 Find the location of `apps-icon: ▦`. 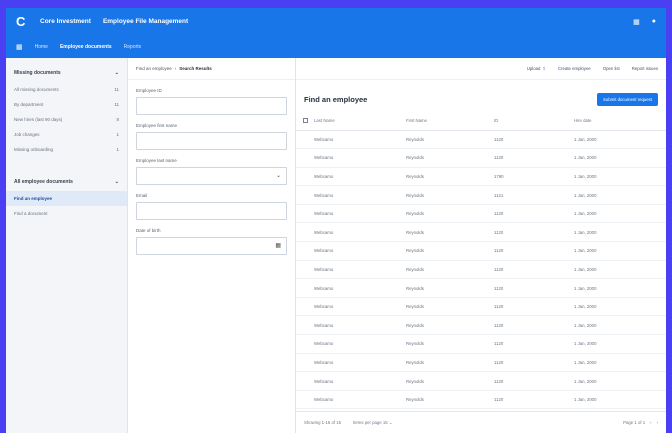

apps-icon: ▦ is located at coordinates (19, 47).